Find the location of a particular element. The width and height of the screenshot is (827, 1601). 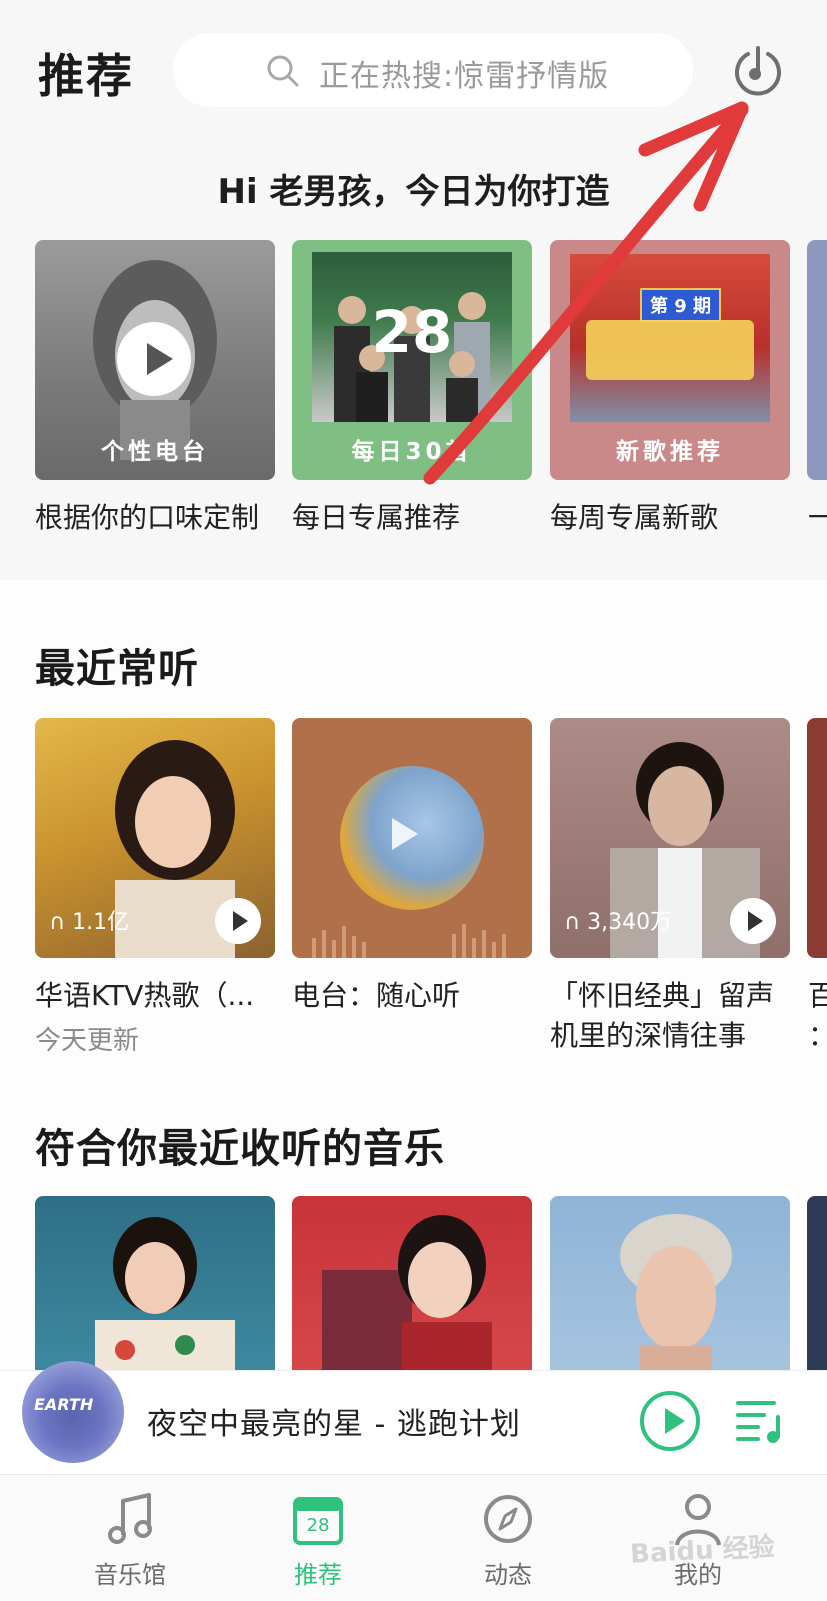

tab-dynamics: 动态 is located at coordinates (508, 1538).